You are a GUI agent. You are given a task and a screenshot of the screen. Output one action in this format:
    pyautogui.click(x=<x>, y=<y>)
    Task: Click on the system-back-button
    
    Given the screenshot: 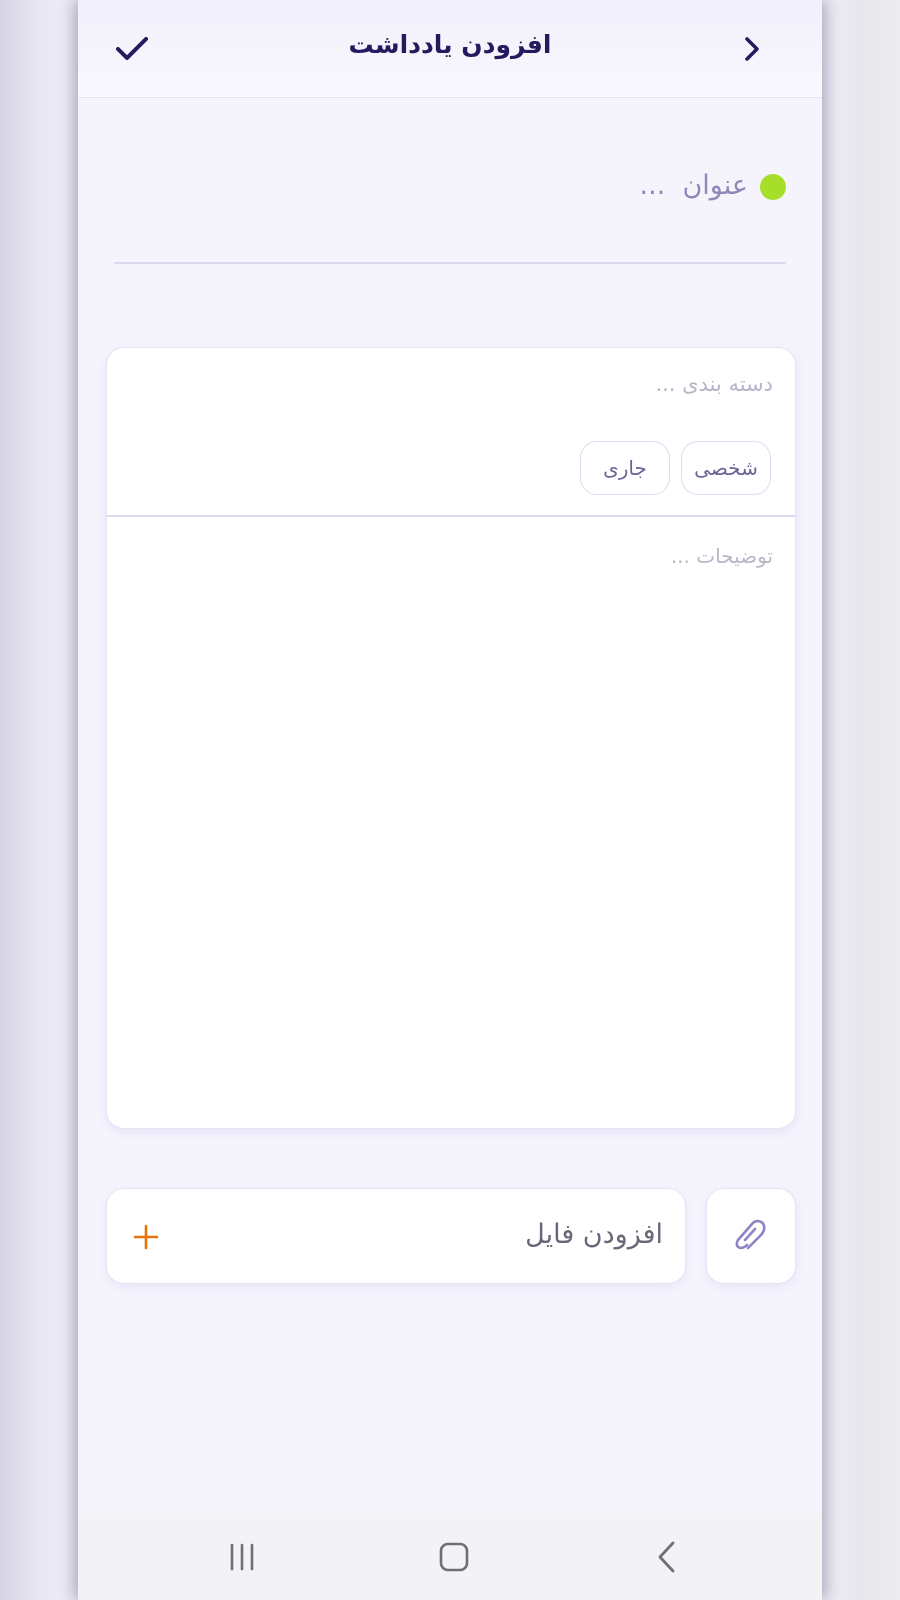 What is the action you would take?
    pyautogui.click(x=666, y=1557)
    